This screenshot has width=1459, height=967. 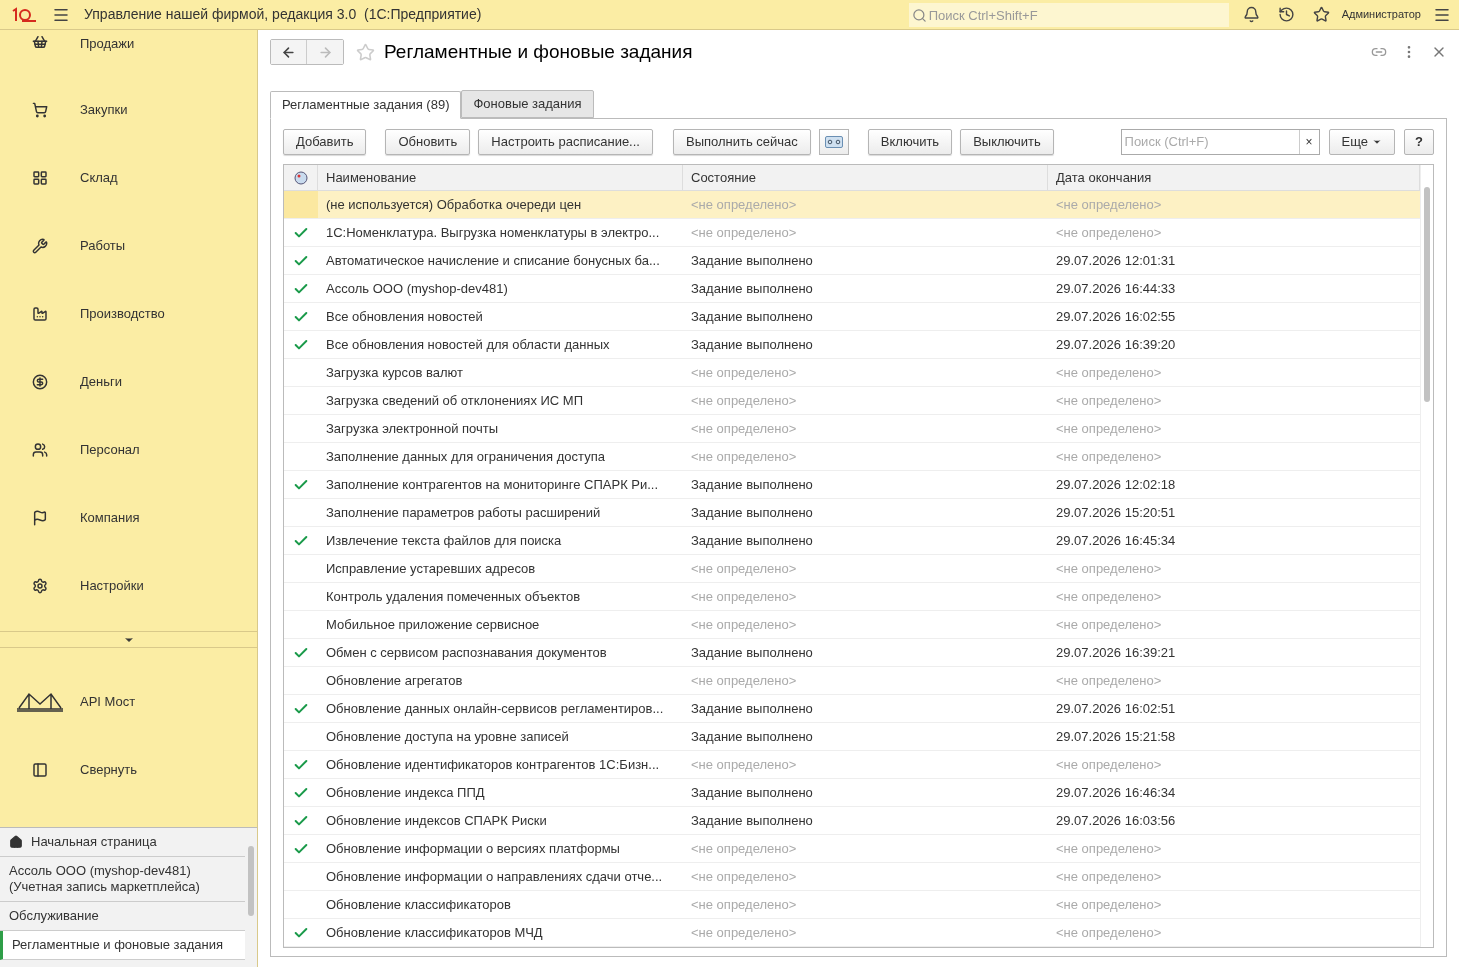 I want to click on history-icon, so click(x=1286, y=14).